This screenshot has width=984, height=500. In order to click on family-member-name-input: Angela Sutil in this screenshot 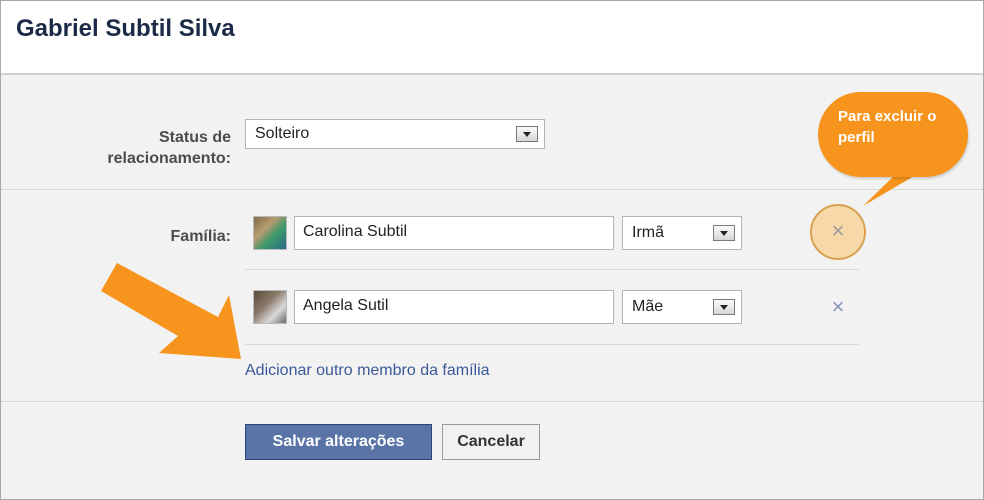, I will do `click(454, 307)`.